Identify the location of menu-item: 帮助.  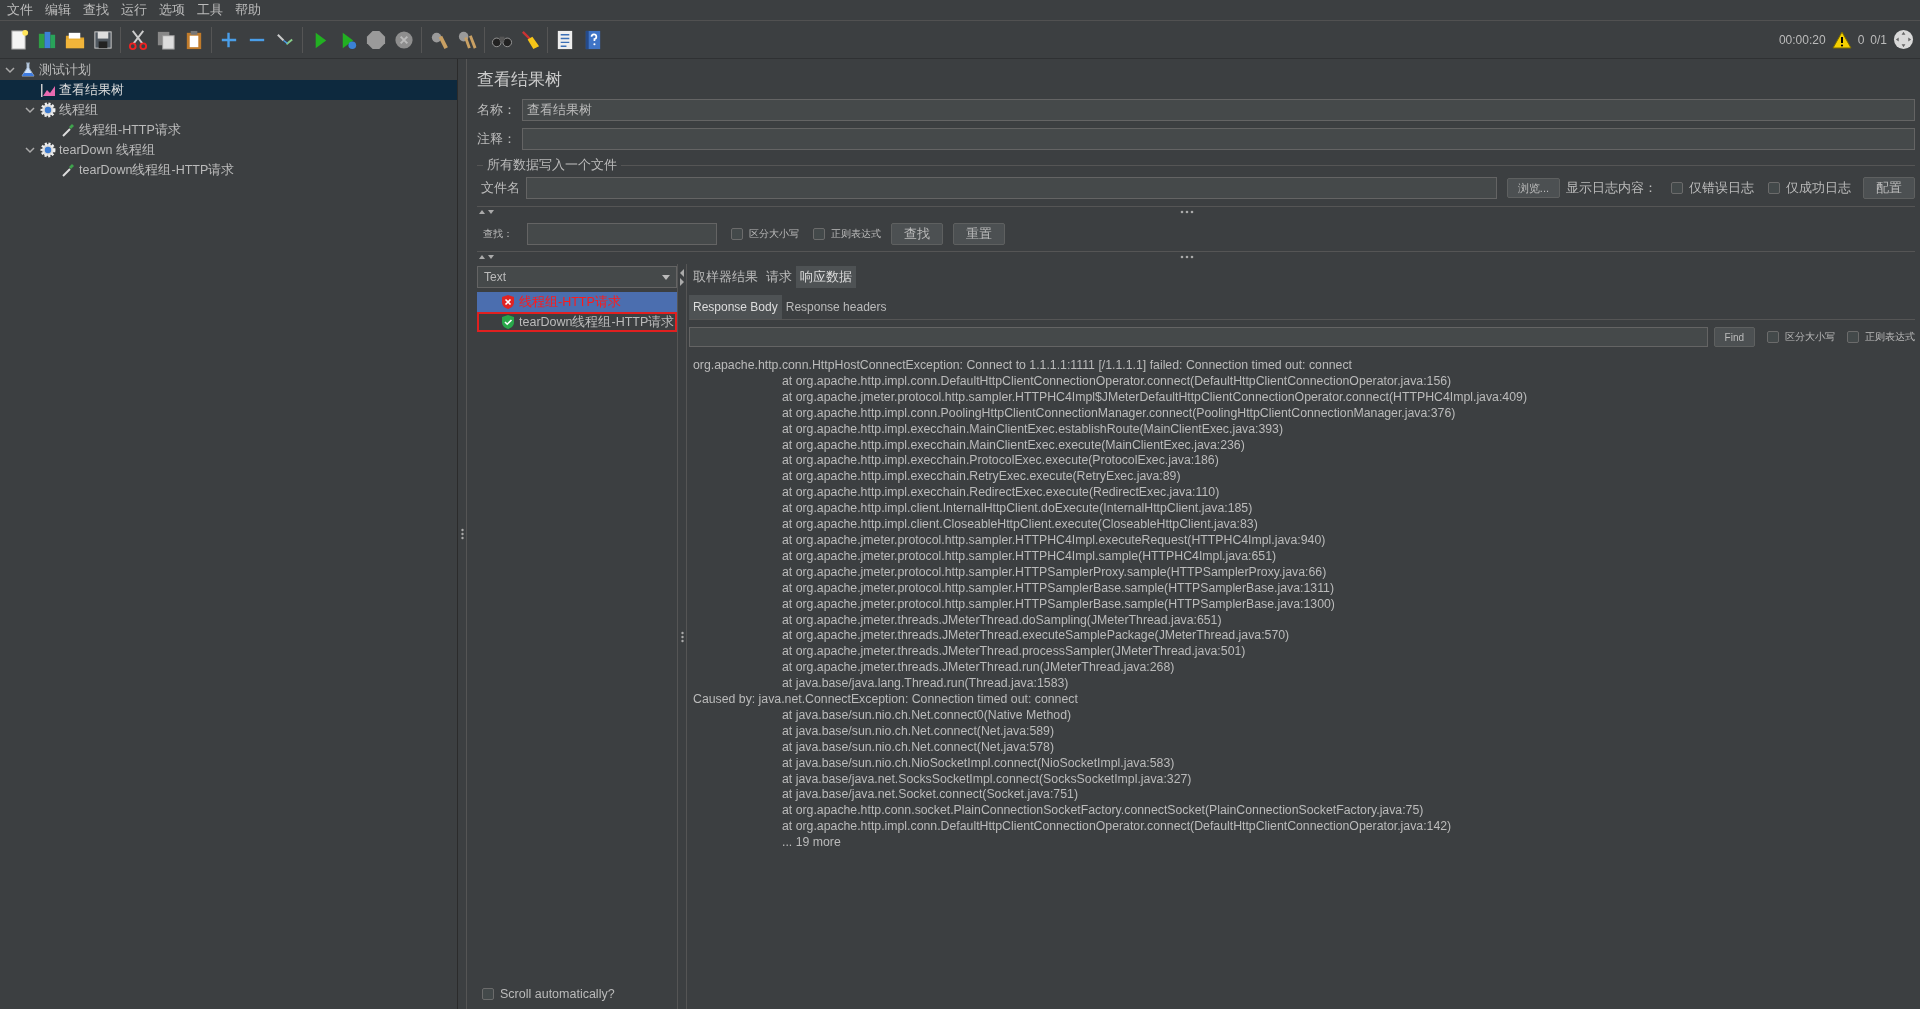
(251, 10).